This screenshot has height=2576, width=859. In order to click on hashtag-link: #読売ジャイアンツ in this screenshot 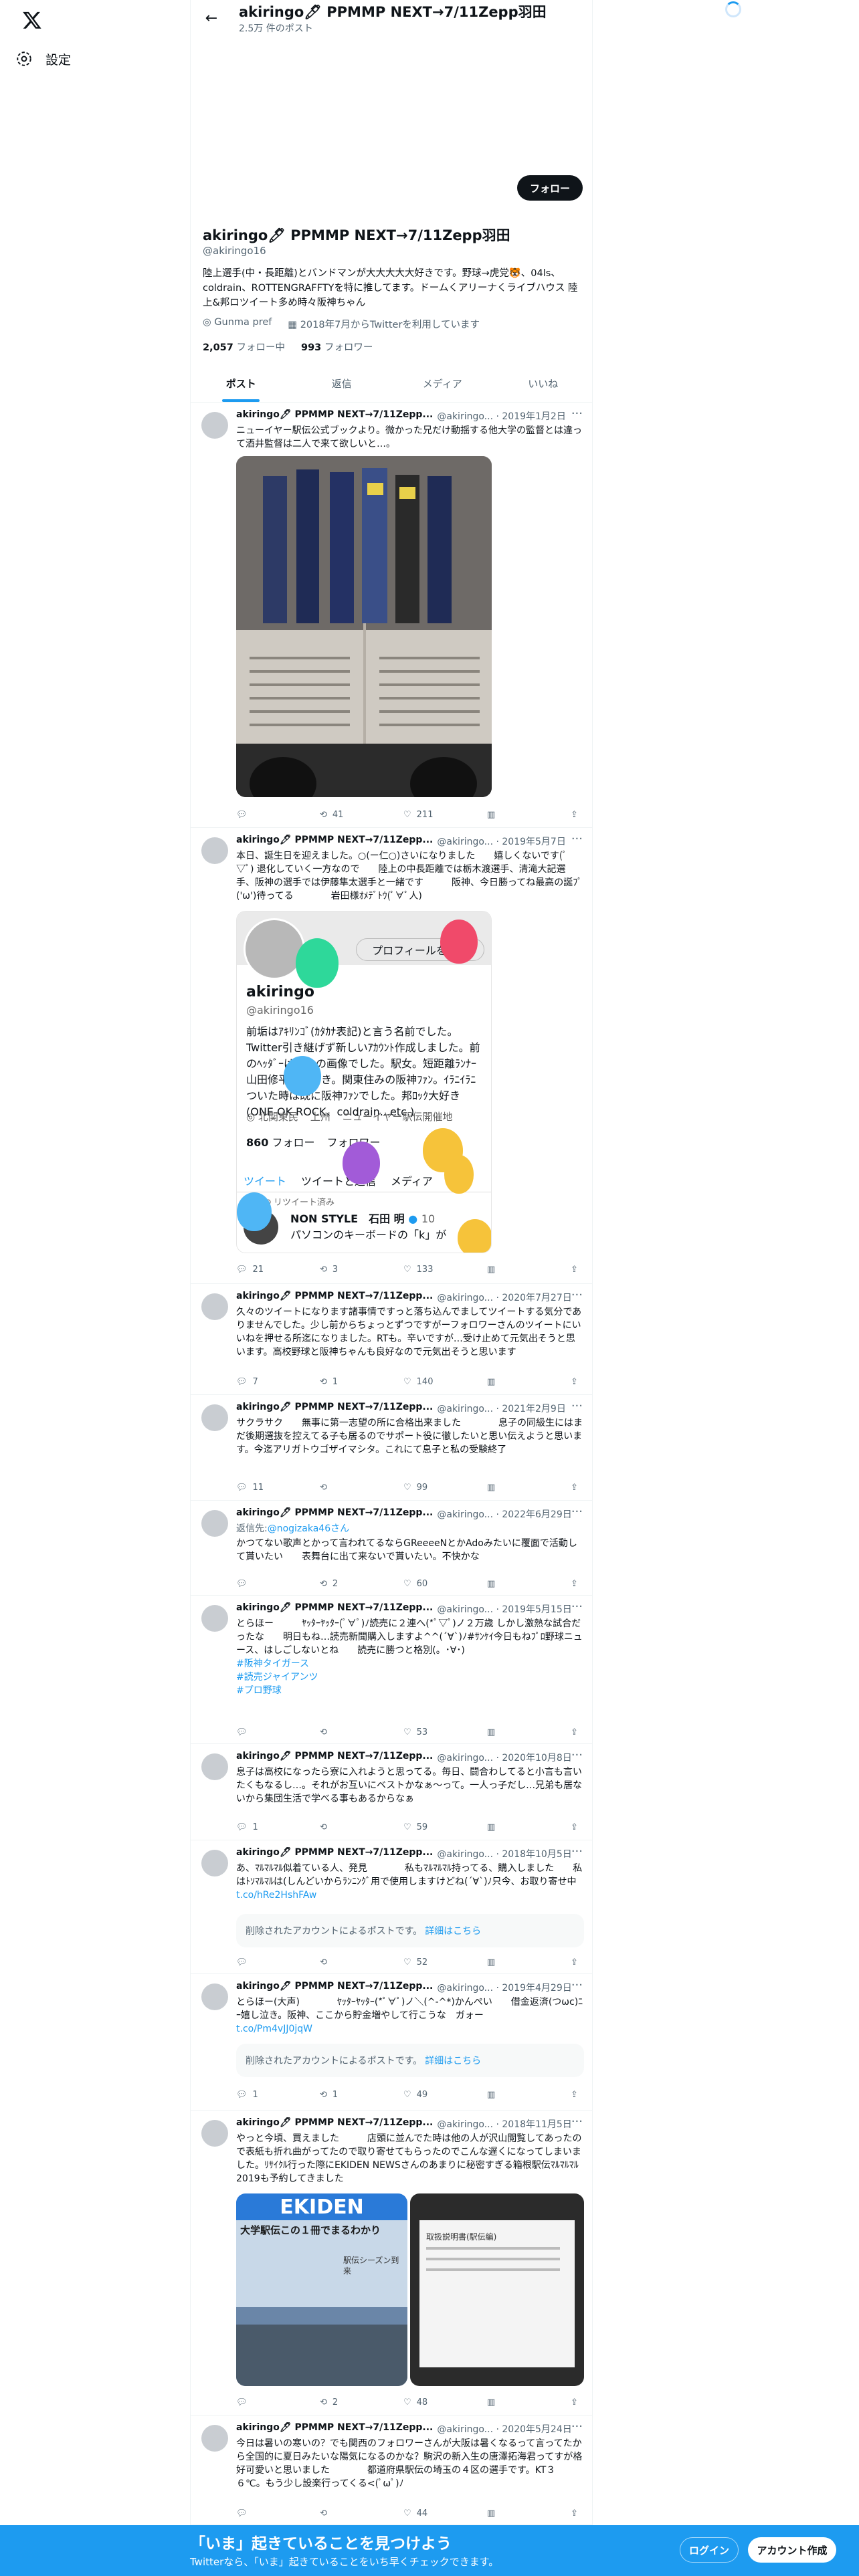, I will do `click(410, 1678)`.